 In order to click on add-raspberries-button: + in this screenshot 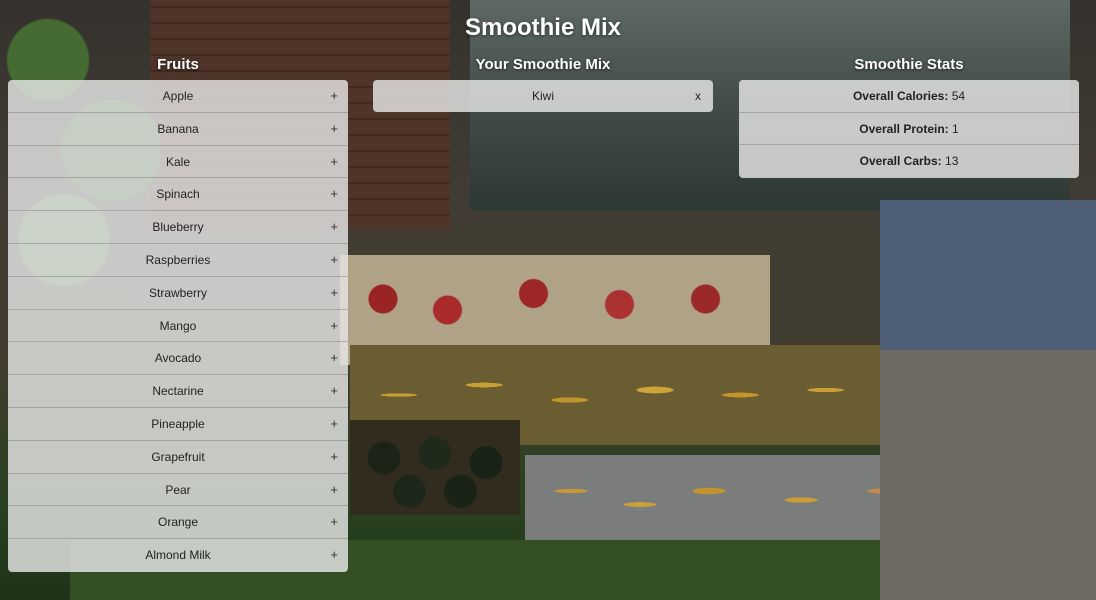, I will do `click(334, 260)`.